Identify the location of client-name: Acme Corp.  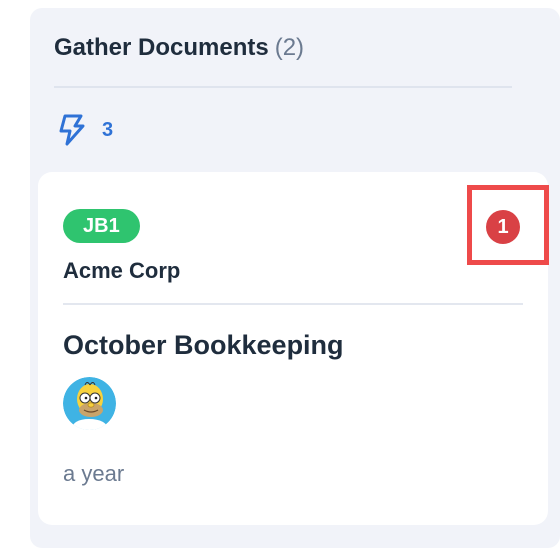
(121, 271).